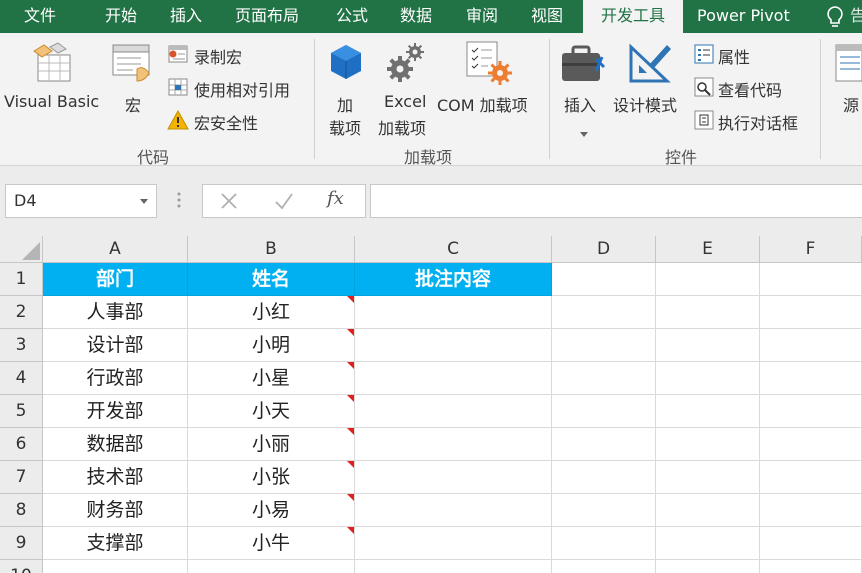  I want to click on source-button: 源, so click(851, 104).